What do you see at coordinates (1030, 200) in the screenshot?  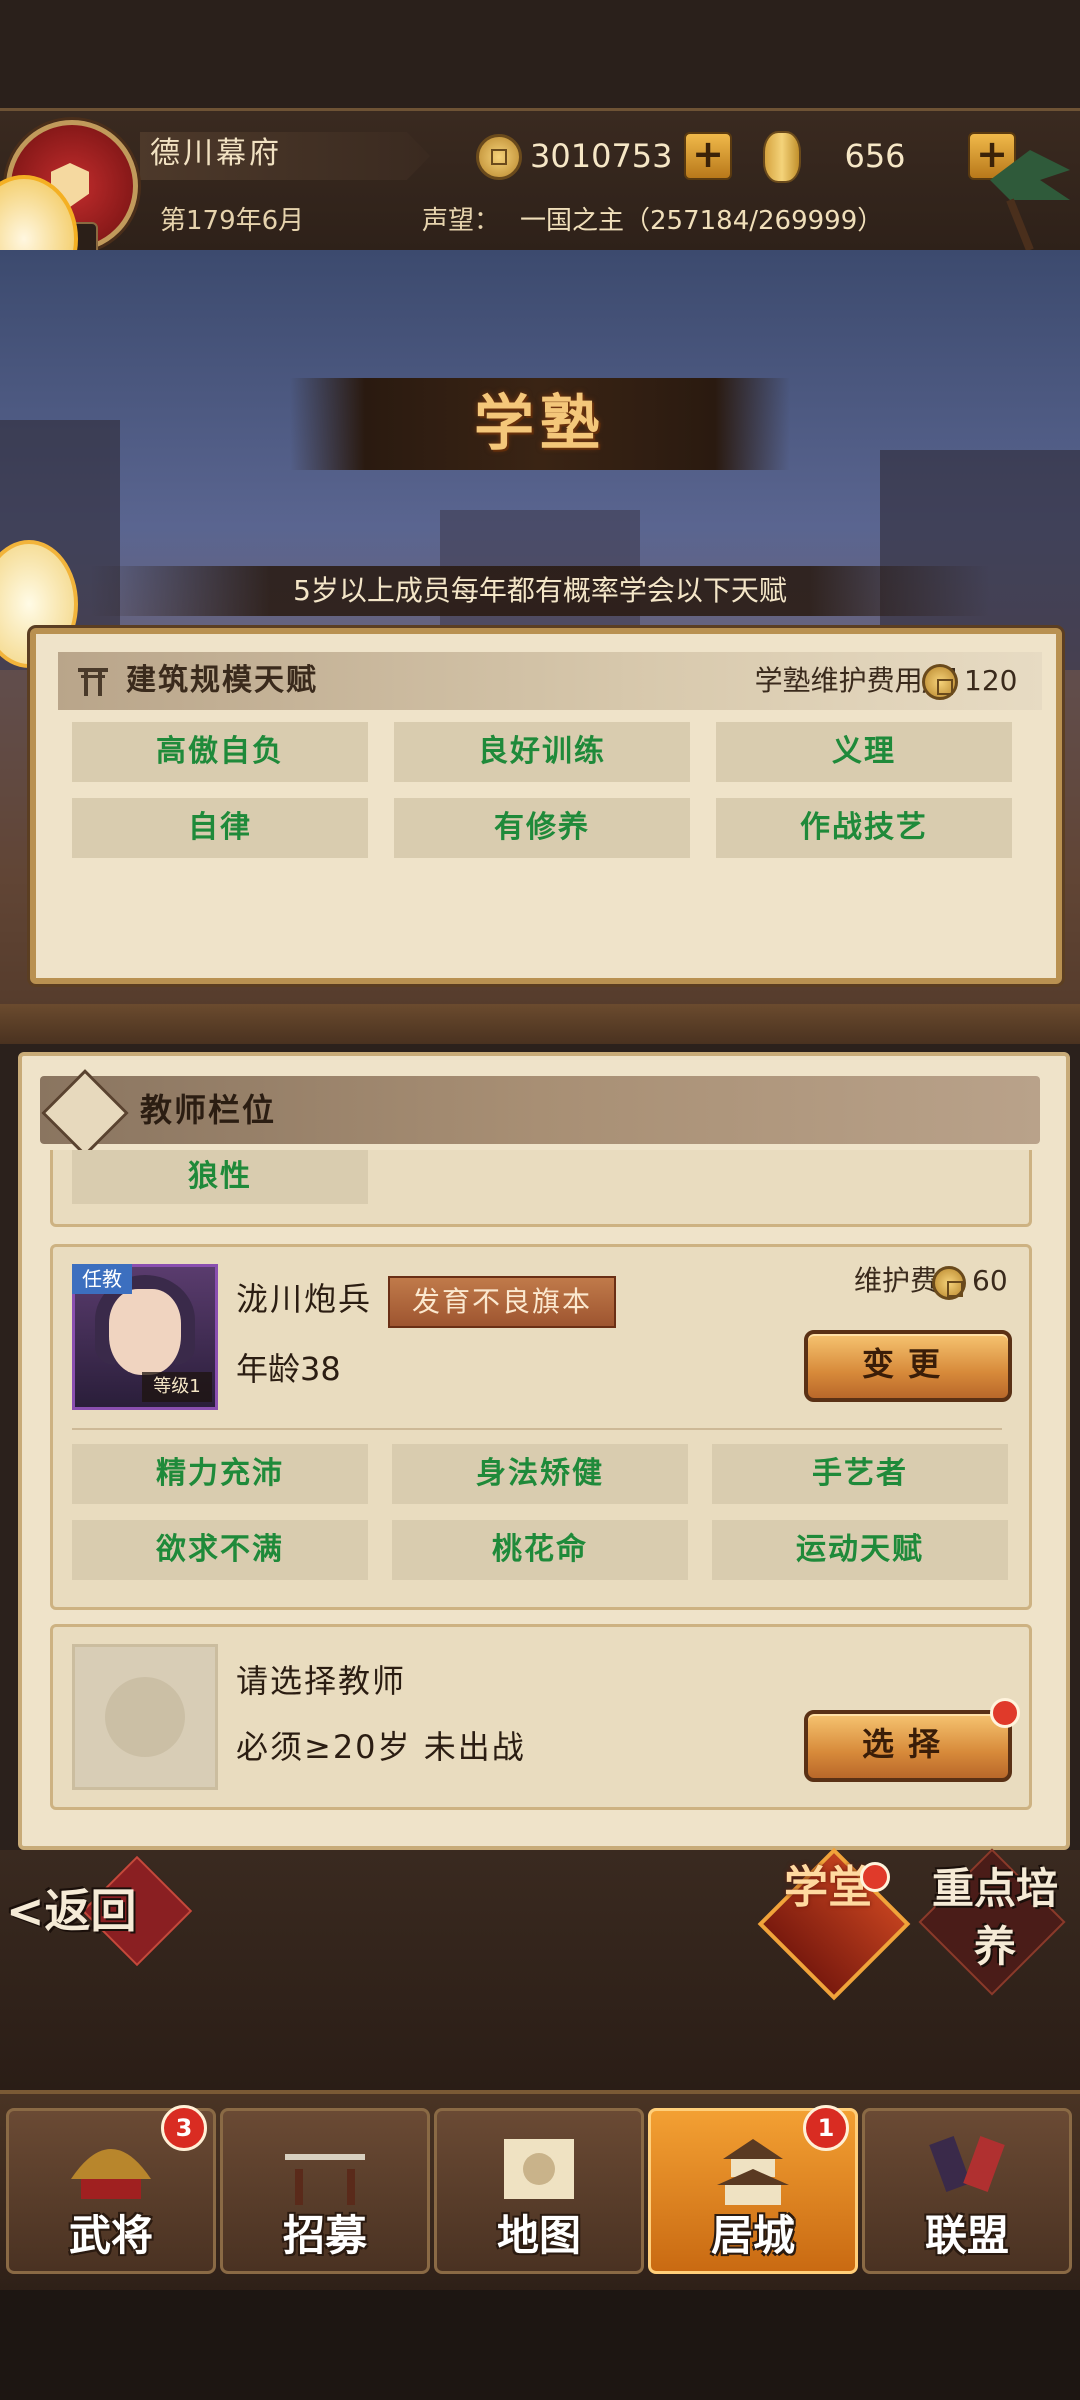 I see `pine-tree-icon` at bounding box center [1030, 200].